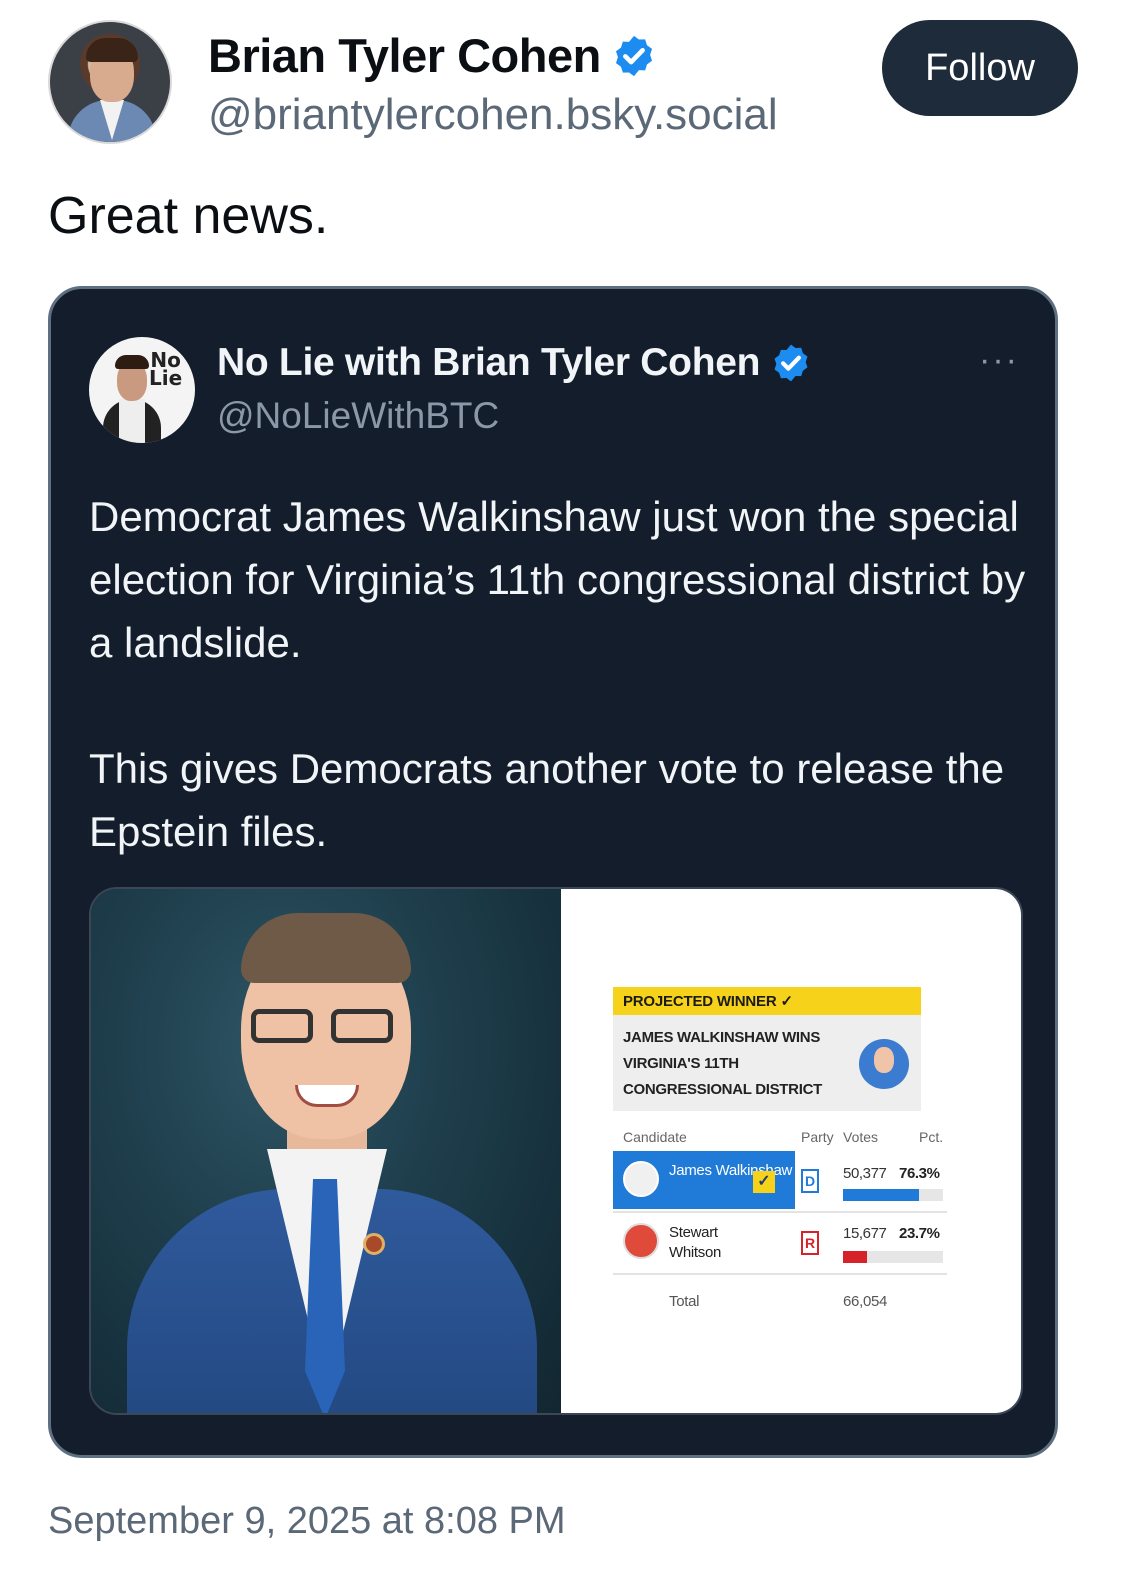  What do you see at coordinates (865, 1301) in the screenshot?
I see `total-votes: 66,054` at bounding box center [865, 1301].